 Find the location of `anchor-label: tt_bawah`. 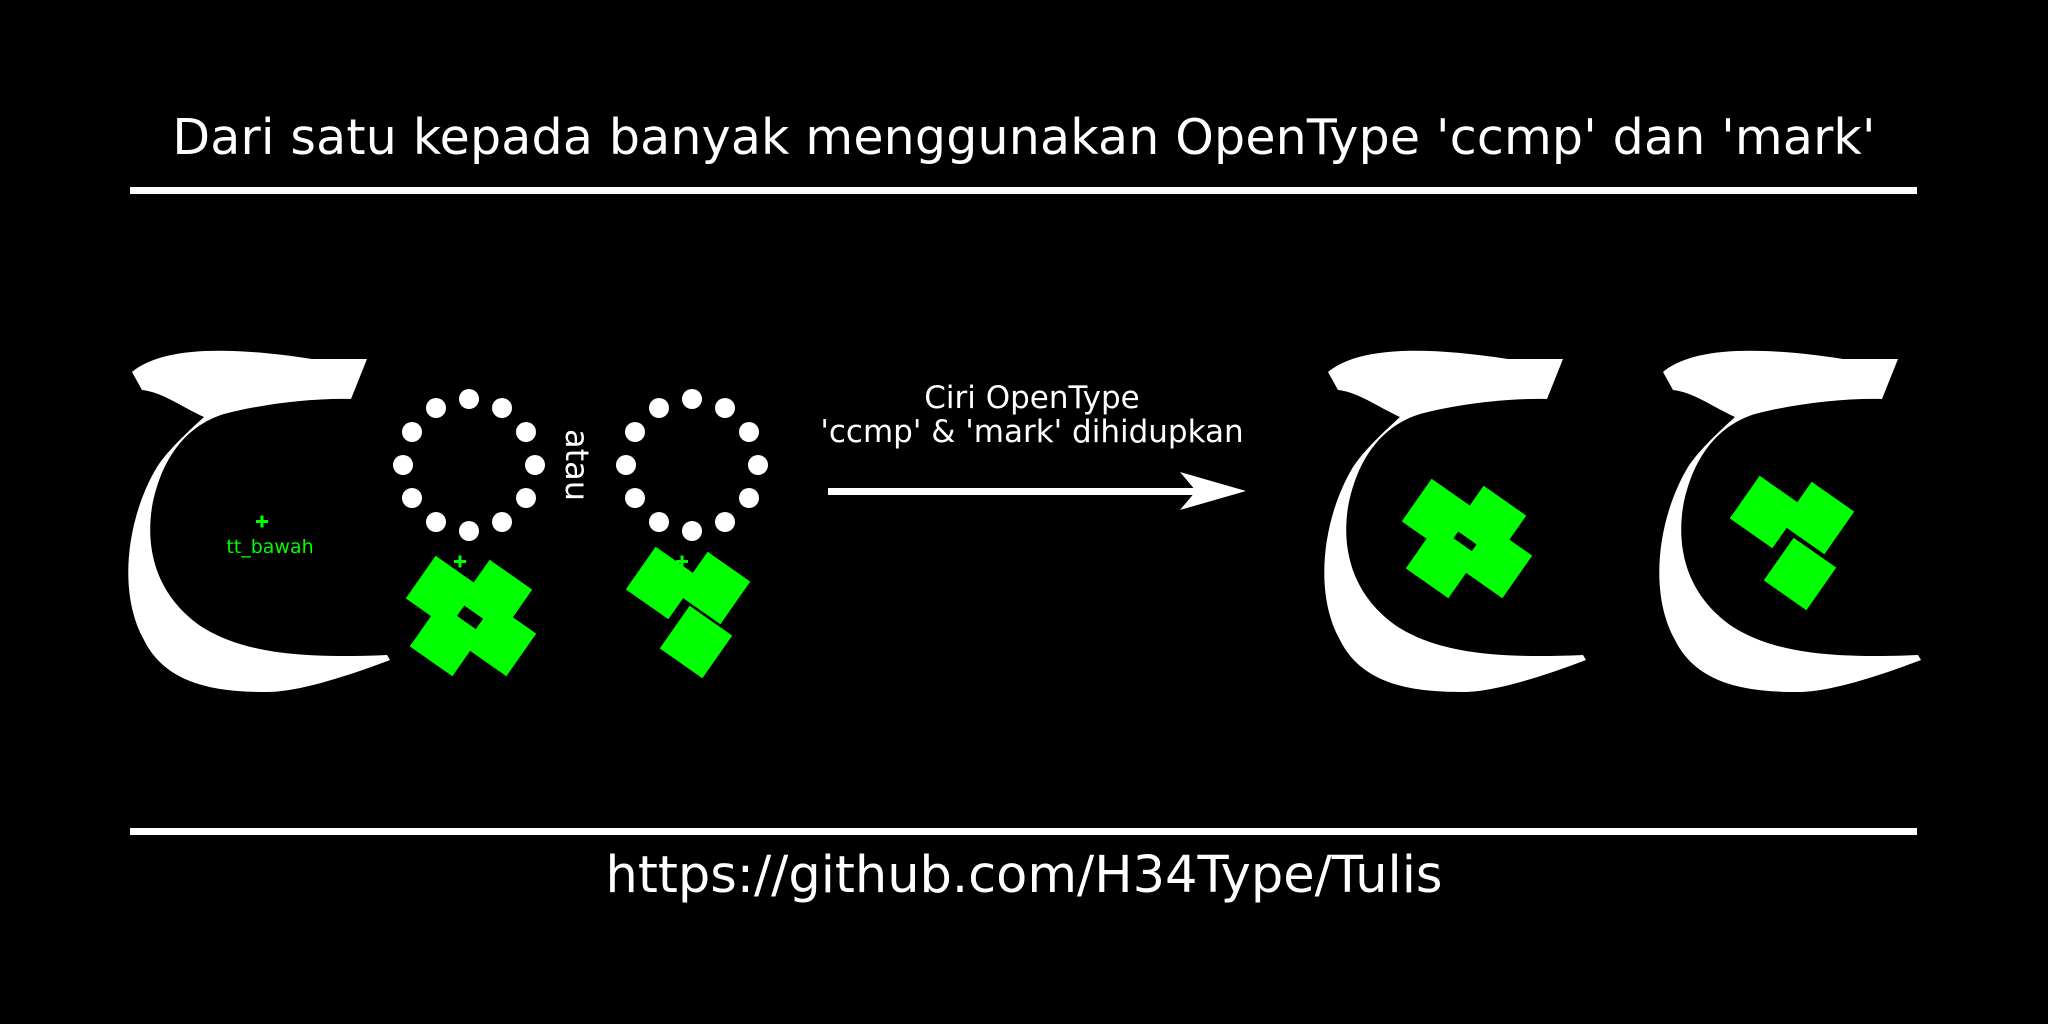

anchor-label: tt_bawah is located at coordinates (269, 547).